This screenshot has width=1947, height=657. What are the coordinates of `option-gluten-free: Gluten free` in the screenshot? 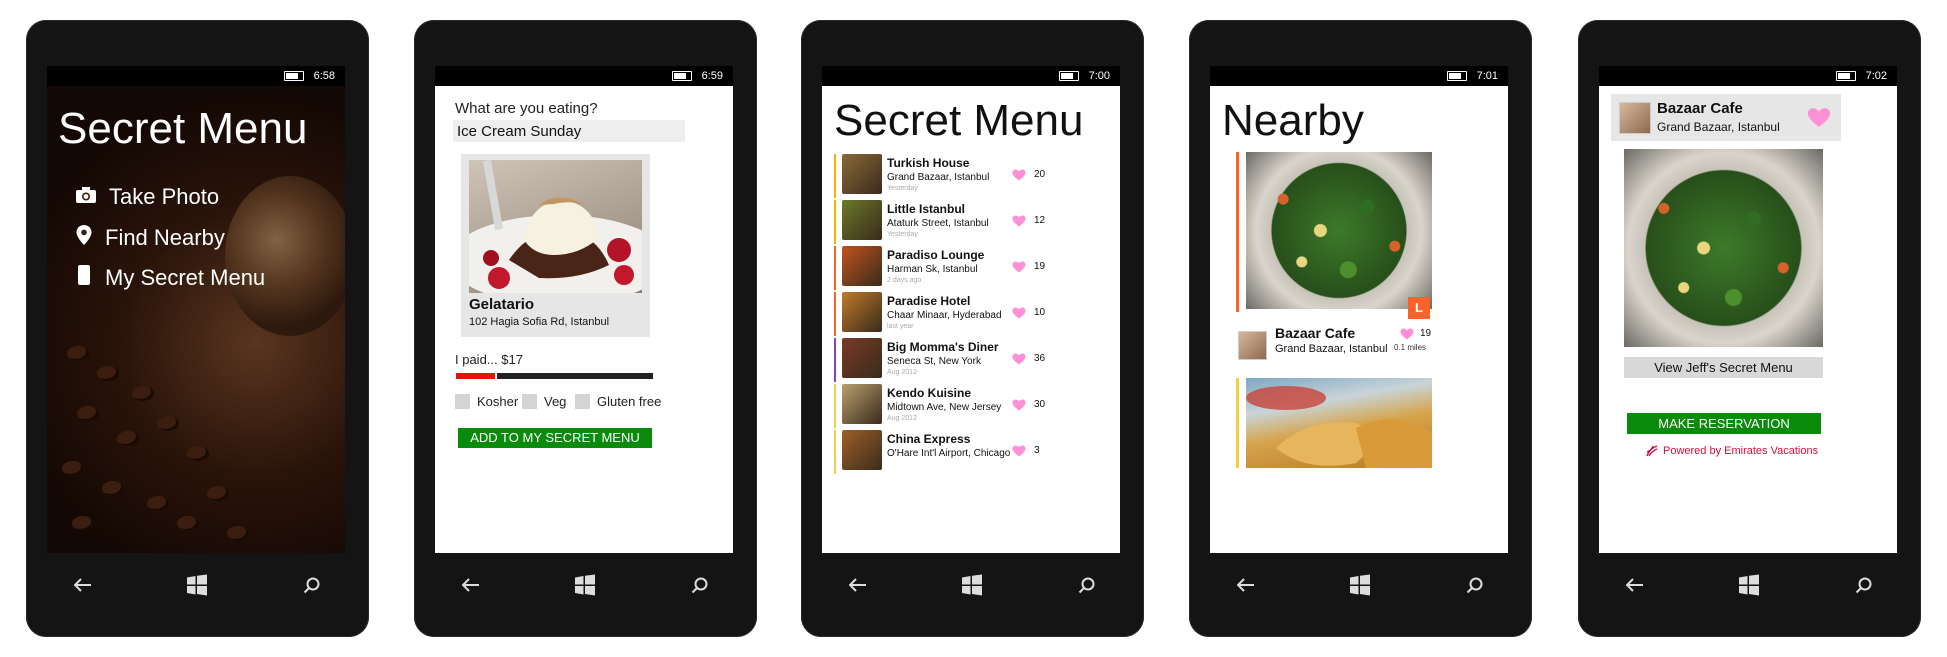 It's located at (618, 401).